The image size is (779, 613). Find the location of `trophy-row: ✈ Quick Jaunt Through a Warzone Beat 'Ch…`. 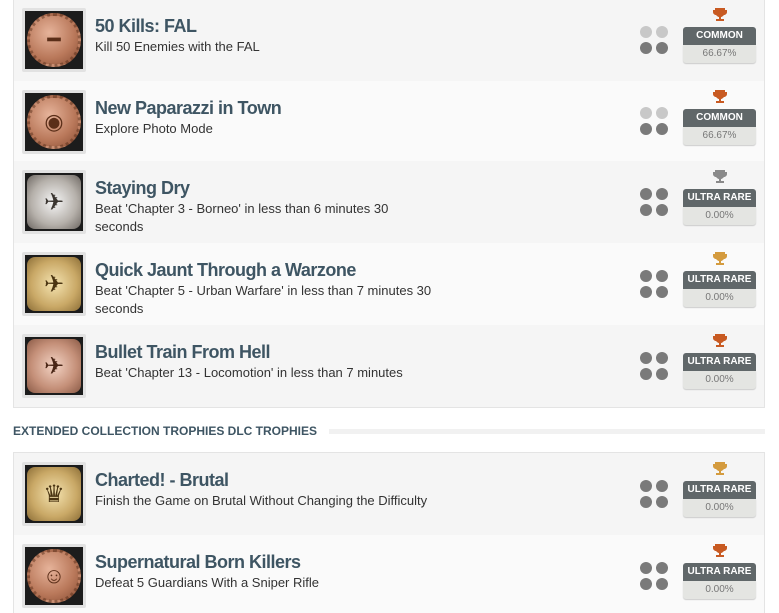

trophy-row: ✈ Quick Jaunt Through a Warzone Beat 'Ch… is located at coordinates (389, 284).